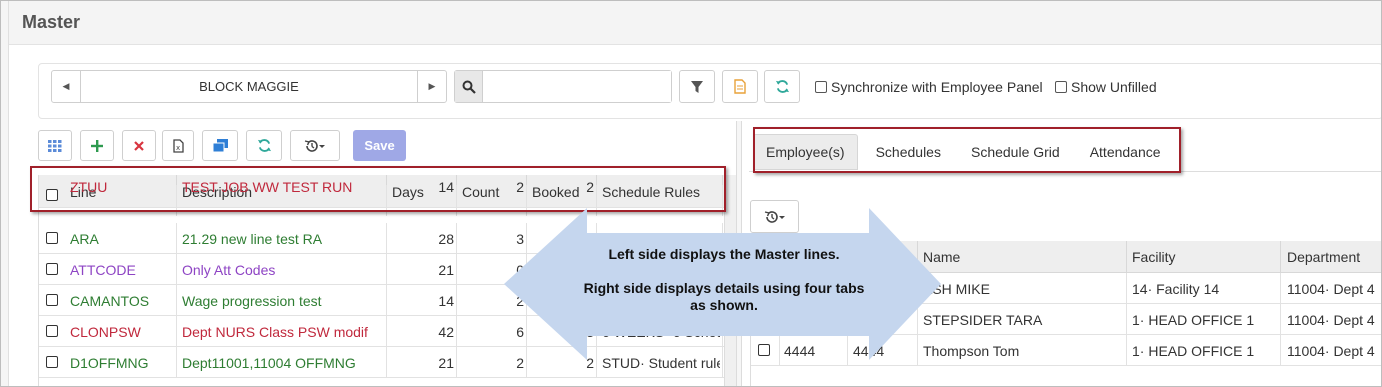  Describe the element at coordinates (84, 239) in the screenshot. I see `cell-line: ARA` at that location.